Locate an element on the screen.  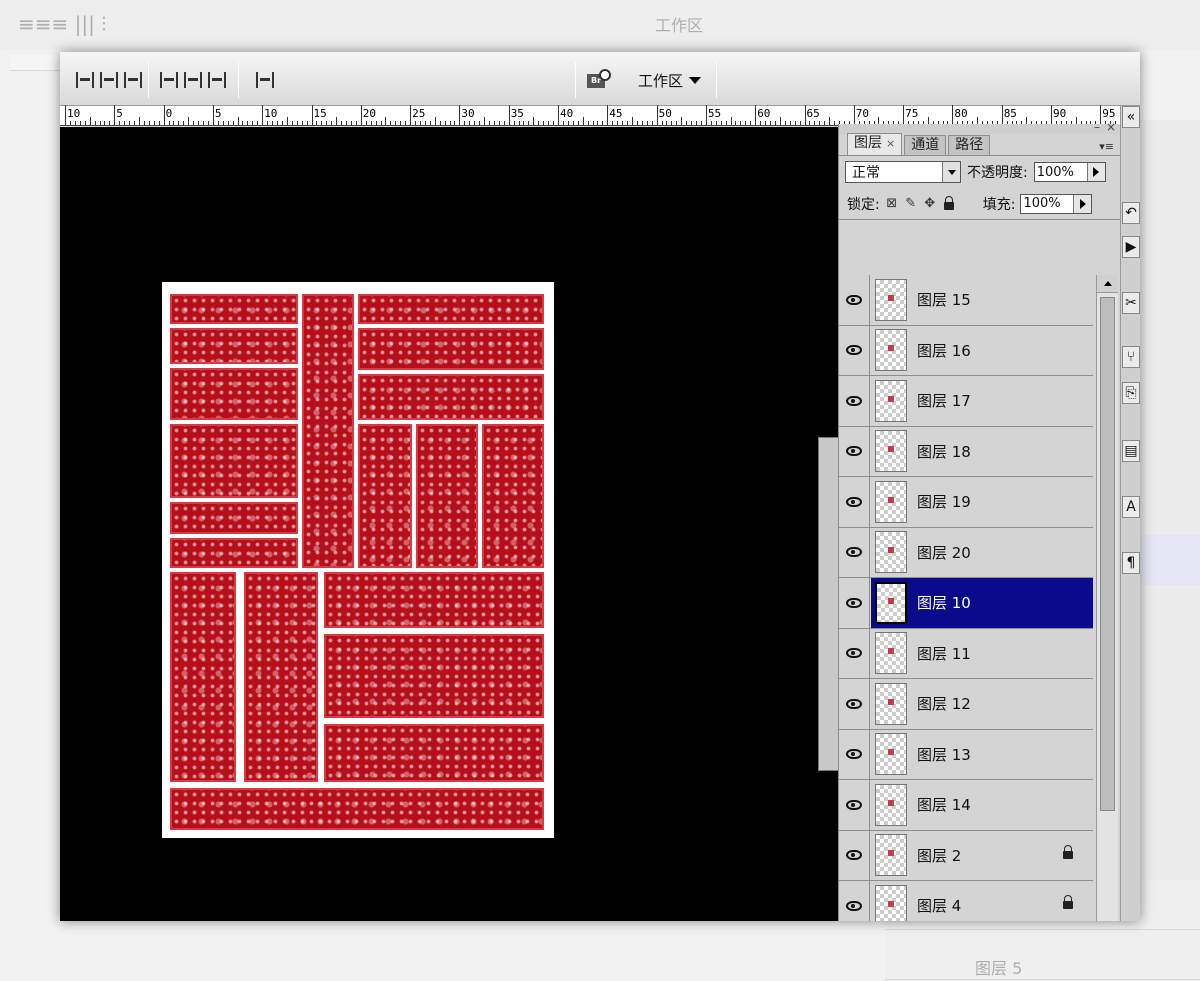
layer-name: 图层 2 is located at coordinates (939, 855).